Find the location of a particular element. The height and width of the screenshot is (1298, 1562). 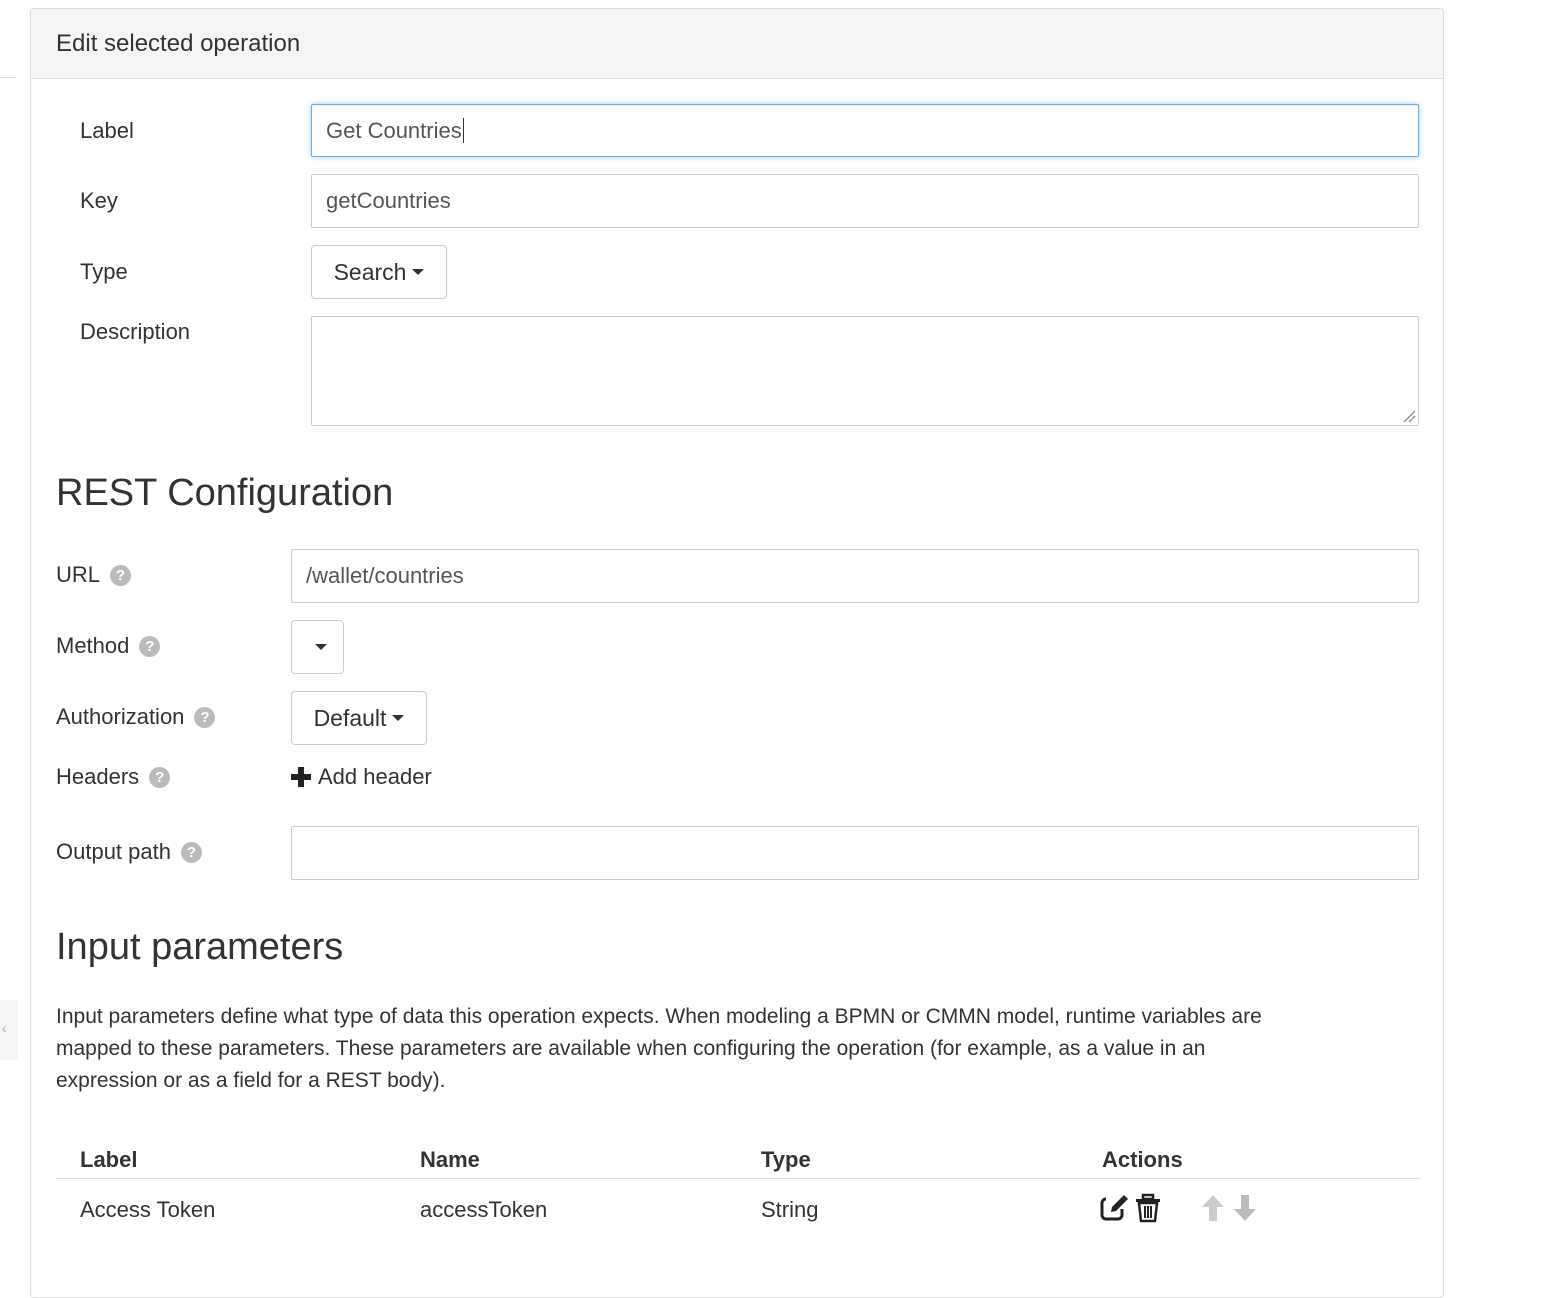

key-input: getCountries is located at coordinates (865, 201).